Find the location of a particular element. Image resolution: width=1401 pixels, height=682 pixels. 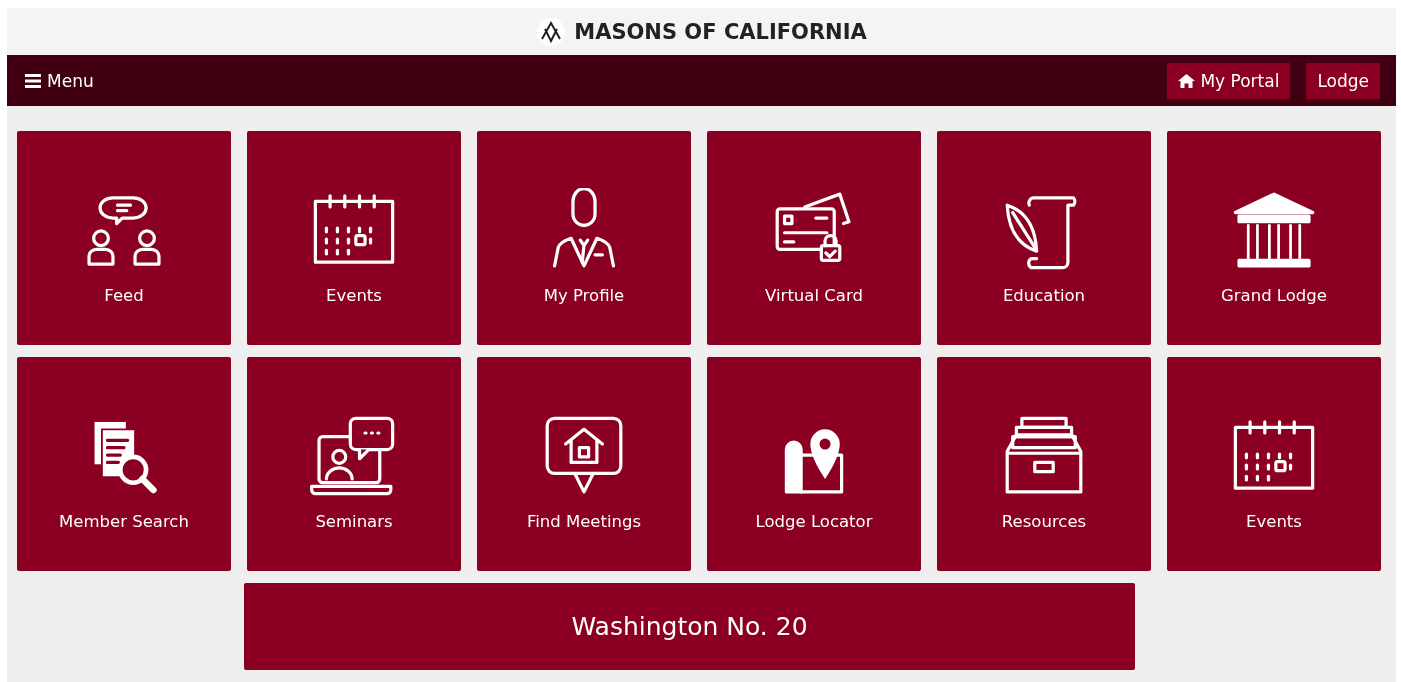

menu-tile: Lodge Locator is located at coordinates (814, 464).